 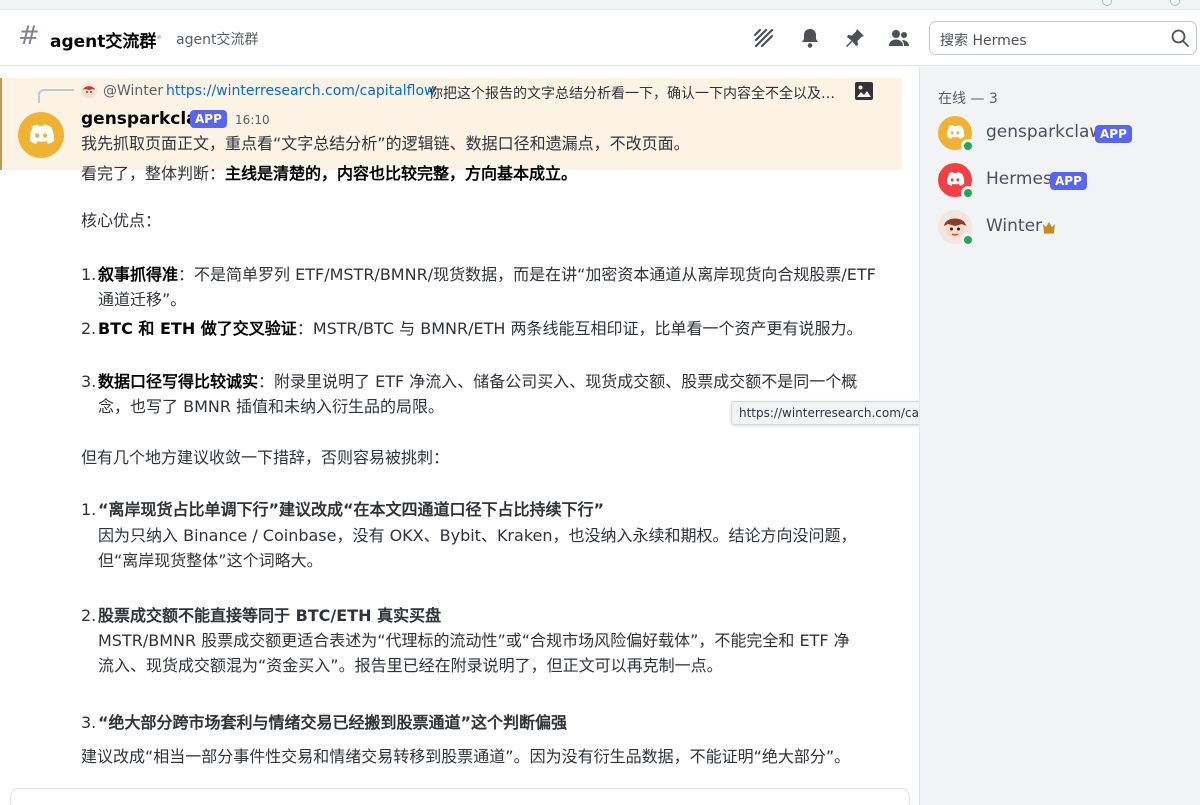 I want to click on search-input: 搜索 Hermes, so click(x=1063, y=38).